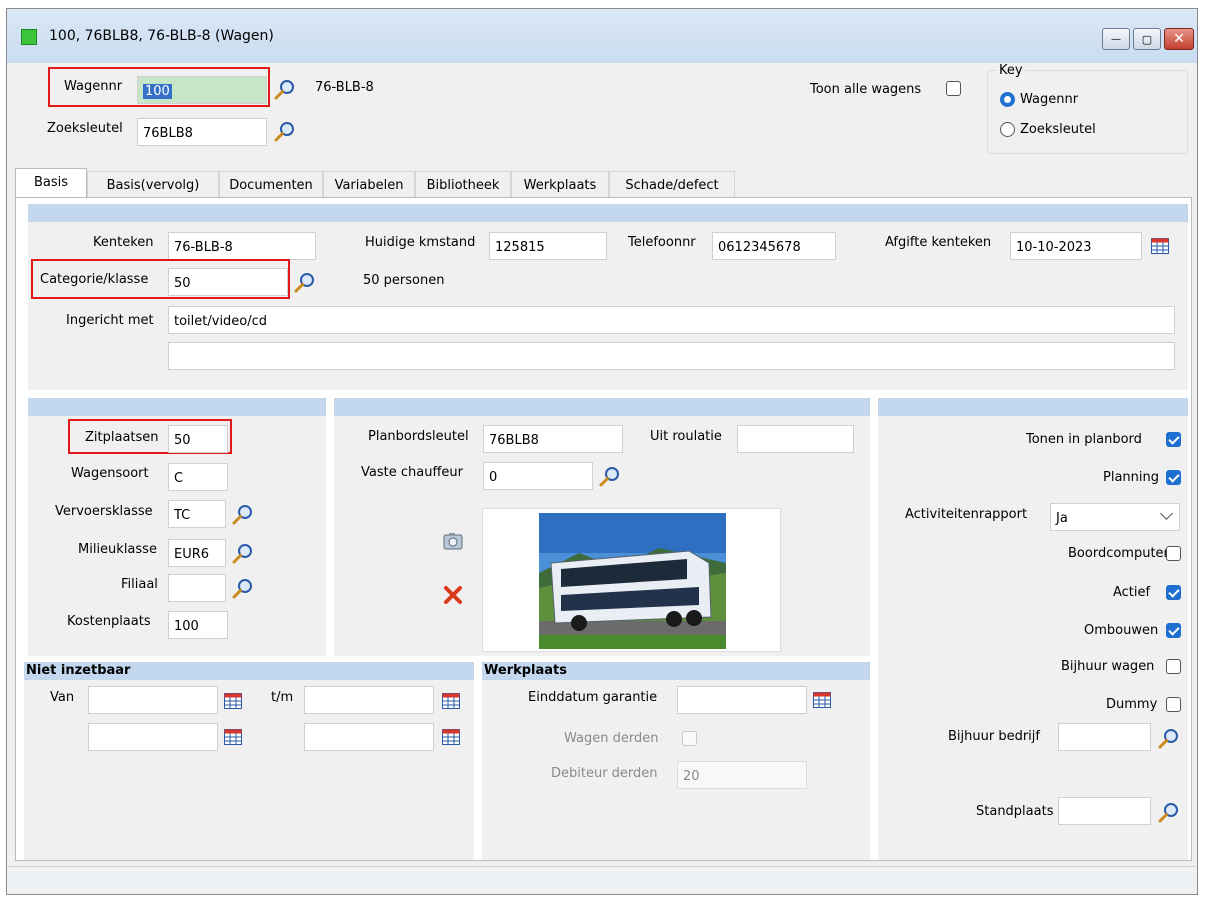  I want to click on wagennr-search-icon, so click(285, 89).